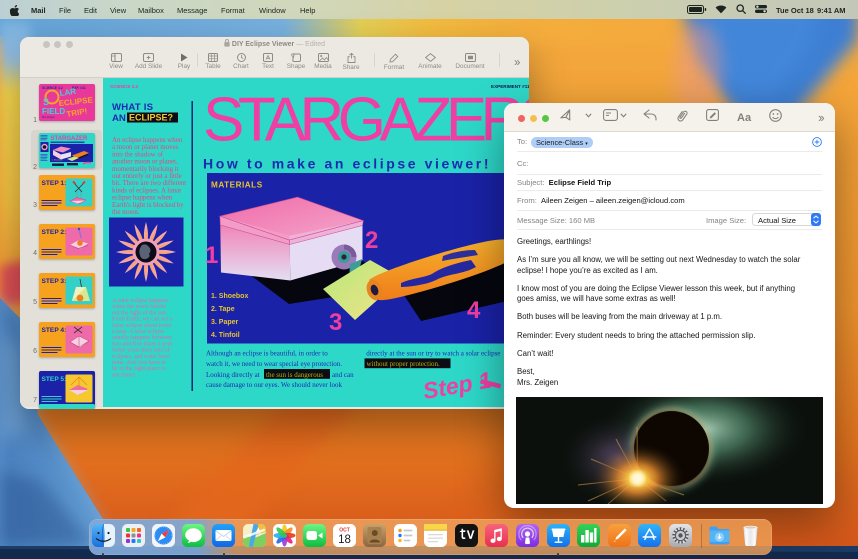 The height and width of the screenshot is (559, 858). Describe the element at coordinates (53, 232) in the screenshot. I see `svg-text: STEP 2:` at that location.